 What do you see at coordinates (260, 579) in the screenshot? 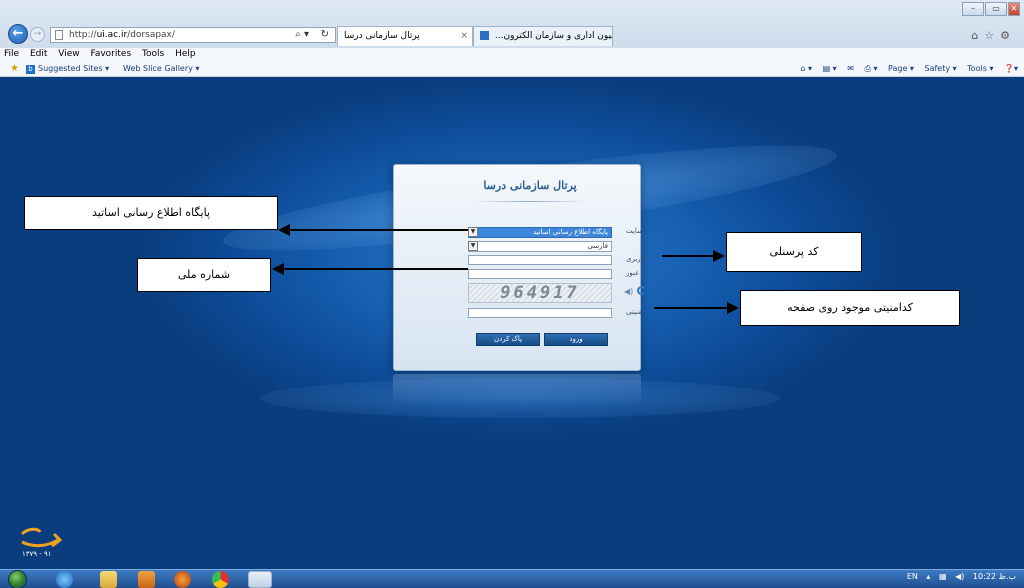
I see `word-icon` at bounding box center [260, 579].